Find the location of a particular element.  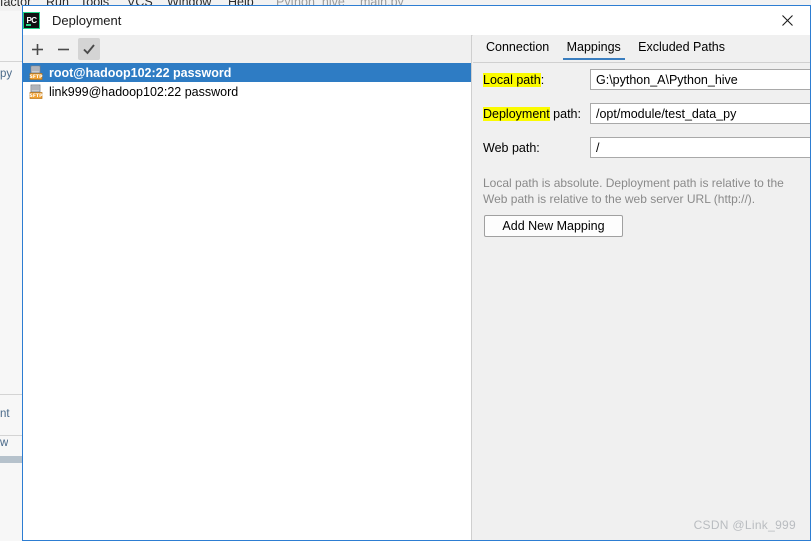

local-path-label-highlight: Local path is located at coordinates (512, 80).